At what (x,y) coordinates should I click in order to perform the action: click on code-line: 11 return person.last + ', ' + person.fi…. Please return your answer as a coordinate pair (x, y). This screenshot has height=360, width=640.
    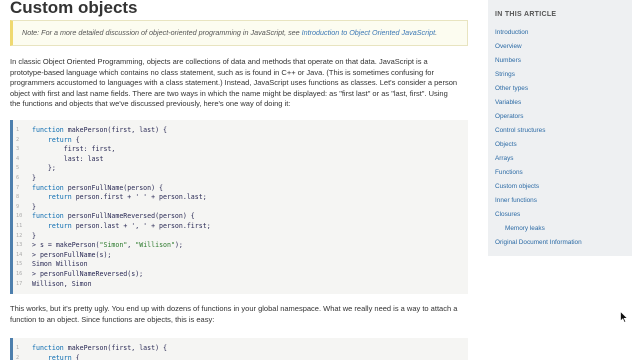
    Looking at the image, I should click on (240, 227).